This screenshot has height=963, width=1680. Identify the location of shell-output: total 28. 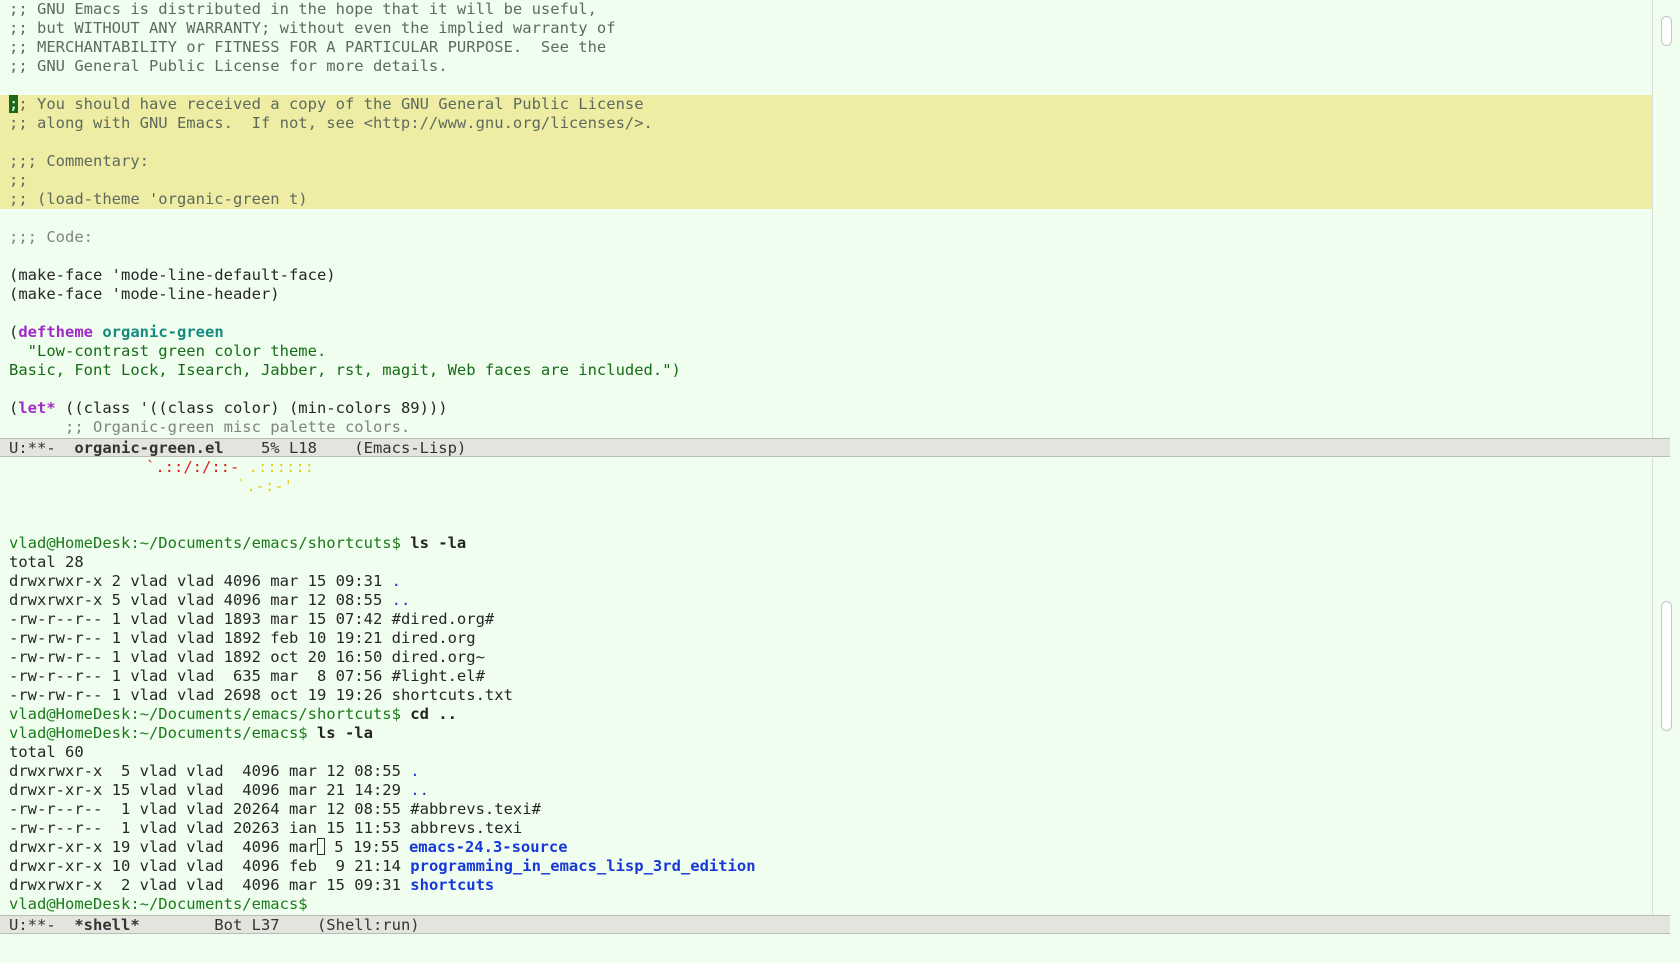
(46, 562).